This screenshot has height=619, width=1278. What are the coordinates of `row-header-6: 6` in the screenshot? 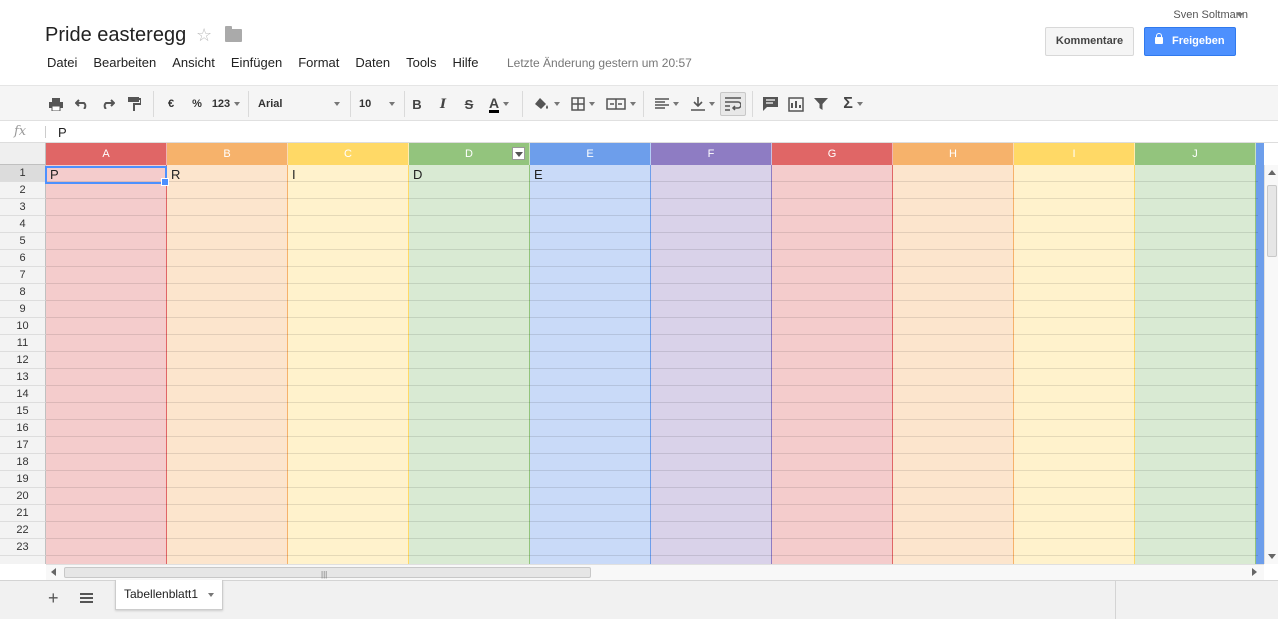 It's located at (23, 258).